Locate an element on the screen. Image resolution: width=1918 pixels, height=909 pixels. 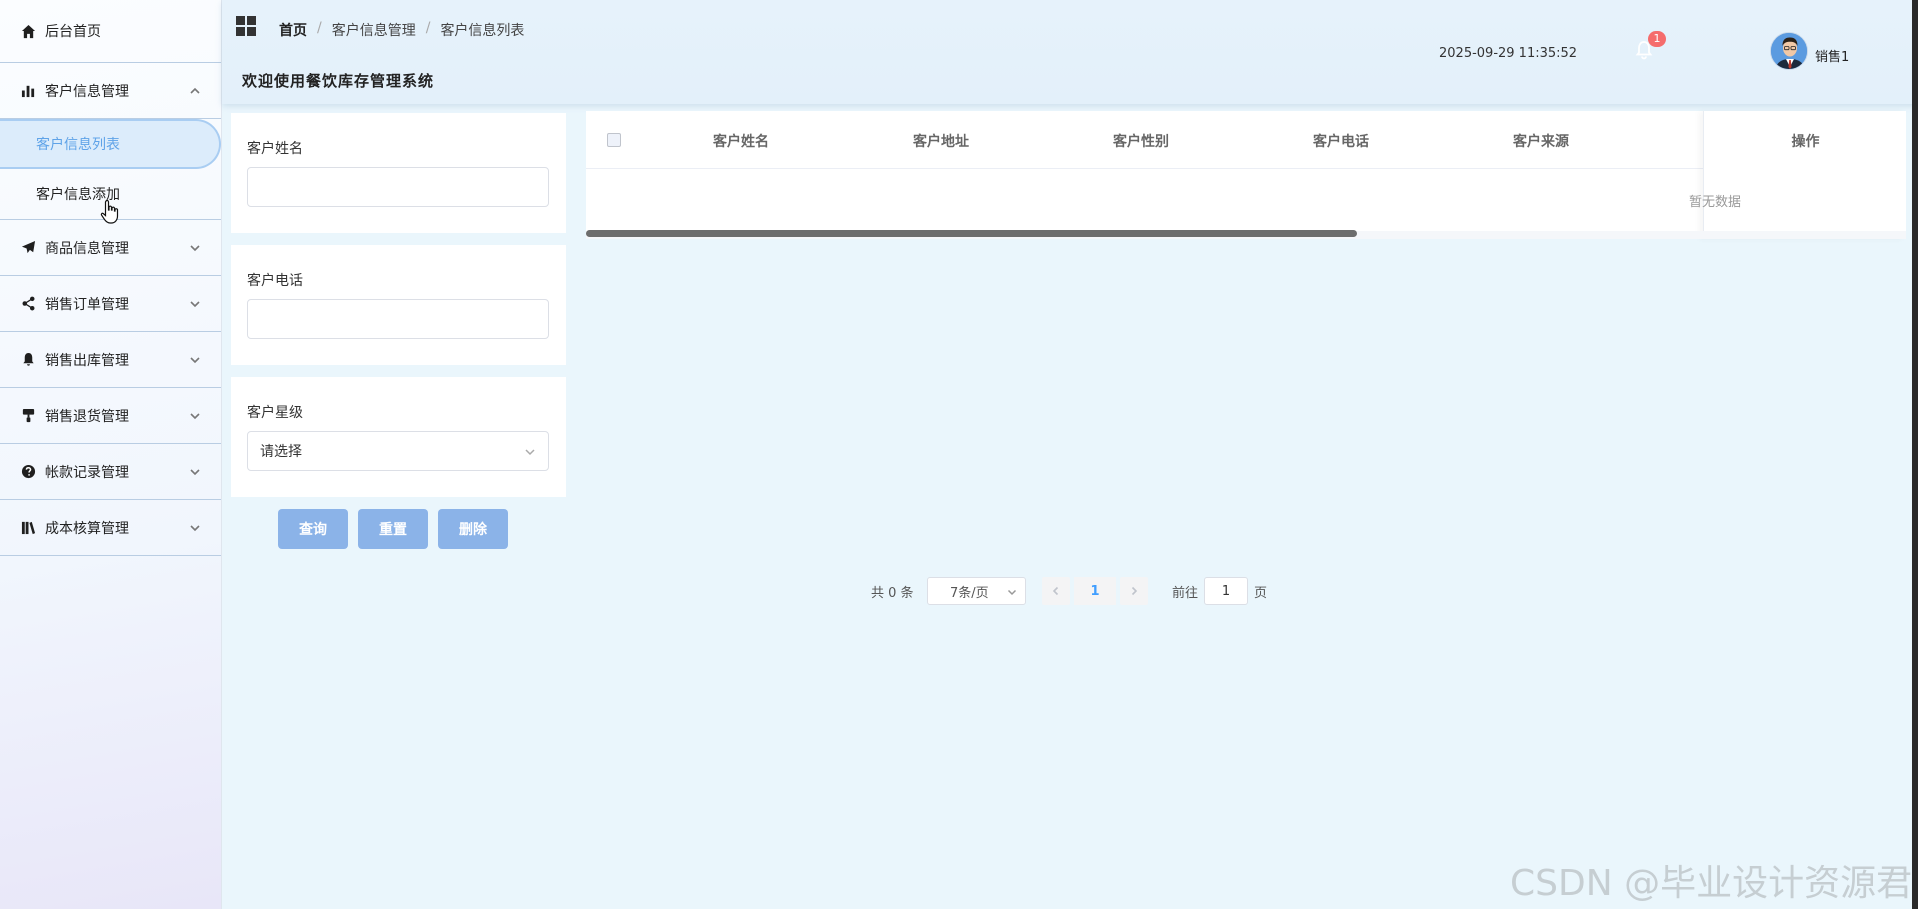
question-circle-icon is located at coordinates (28, 472).